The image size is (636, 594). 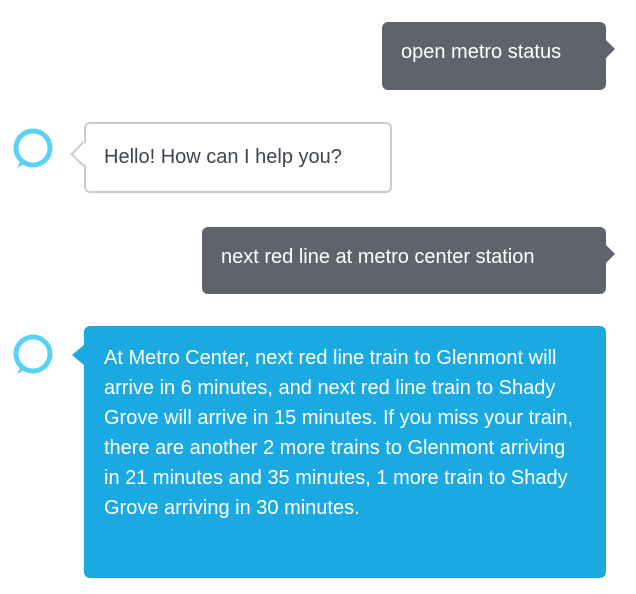 What do you see at coordinates (378, 257) in the screenshot?
I see `user-message-text: next red line at metro center station` at bounding box center [378, 257].